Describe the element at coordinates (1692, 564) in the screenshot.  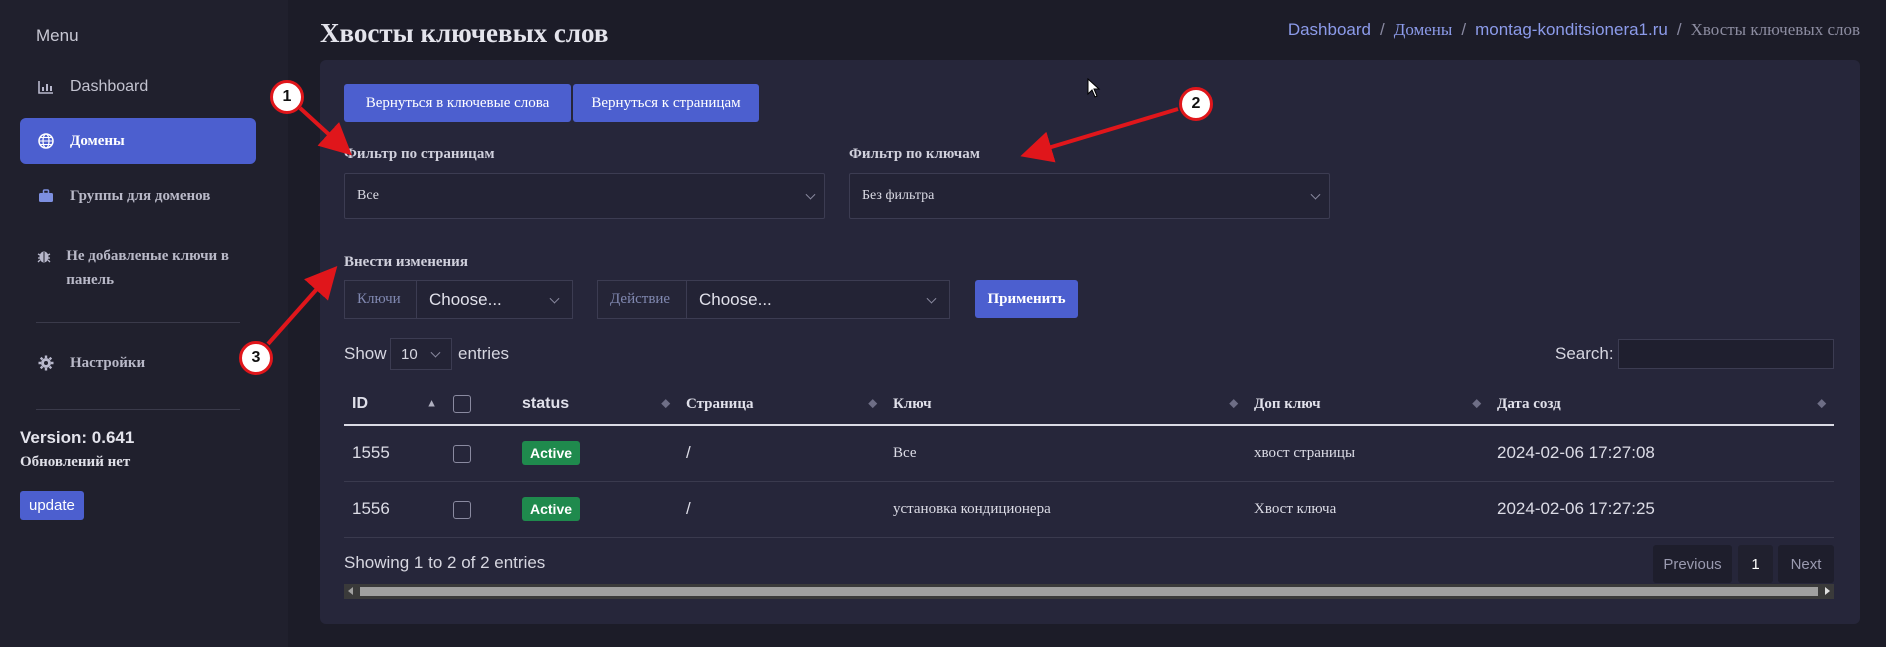
I see `pagination-previous: Previous` at that location.